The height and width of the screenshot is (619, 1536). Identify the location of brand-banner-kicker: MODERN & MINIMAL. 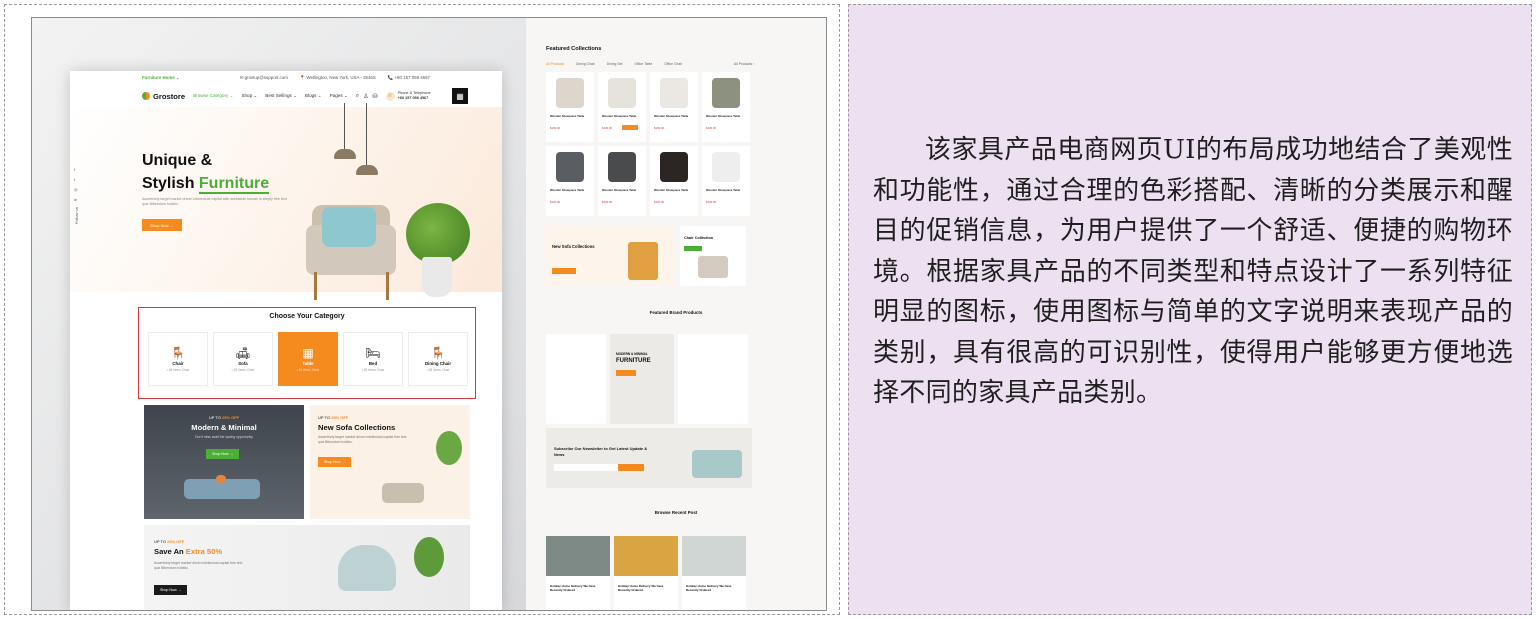
(632, 354).